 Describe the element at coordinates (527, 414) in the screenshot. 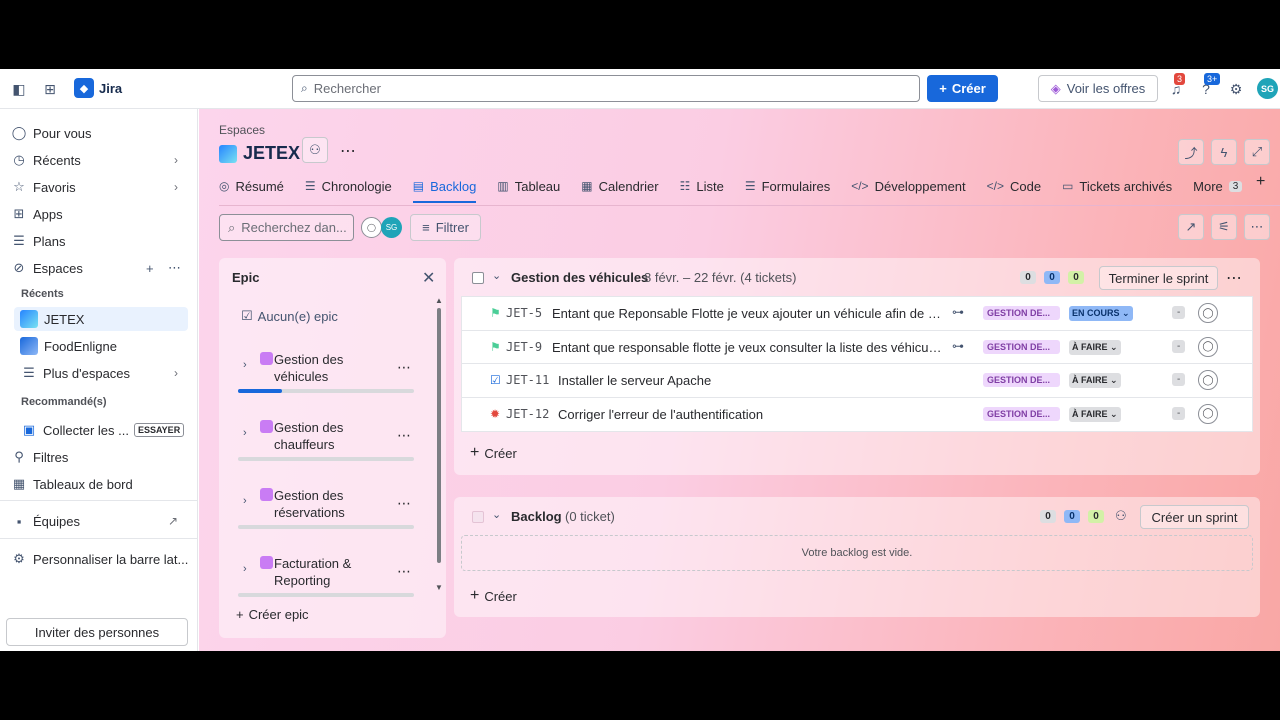

I see `issue-key: JET-12` at that location.